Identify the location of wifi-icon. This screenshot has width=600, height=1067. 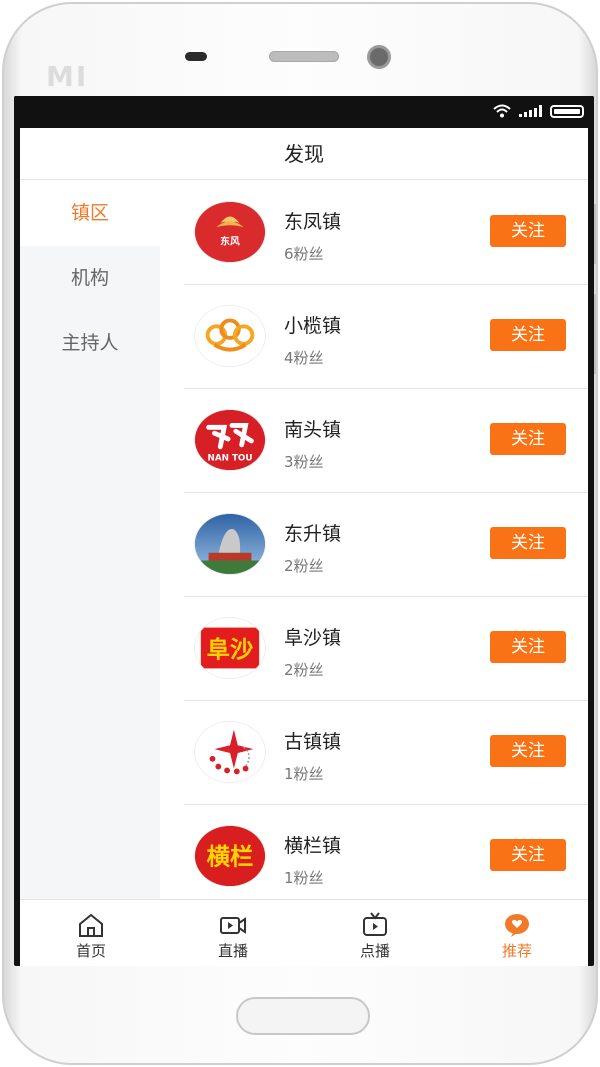
(502, 111).